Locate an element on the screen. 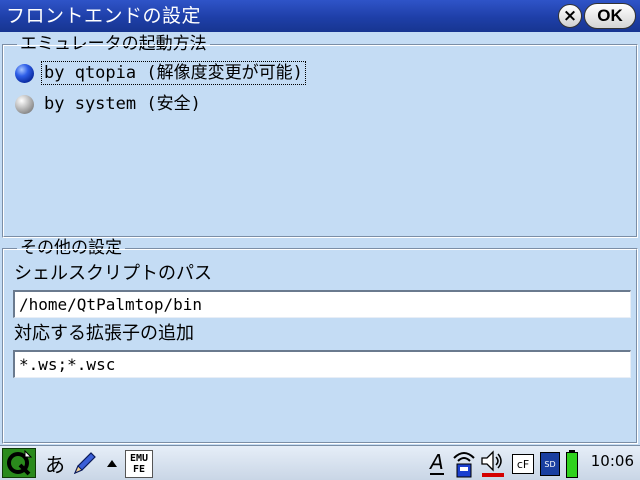 The image size is (640, 480). radio-checked-icon is located at coordinates (24, 73).